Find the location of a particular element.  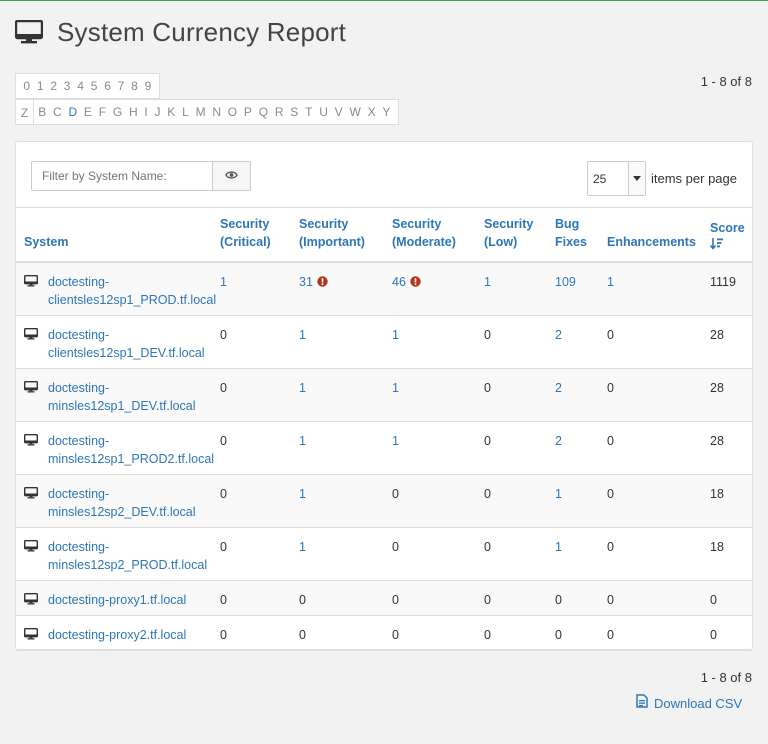

cell-score-value: 18 is located at coordinates (717, 546).